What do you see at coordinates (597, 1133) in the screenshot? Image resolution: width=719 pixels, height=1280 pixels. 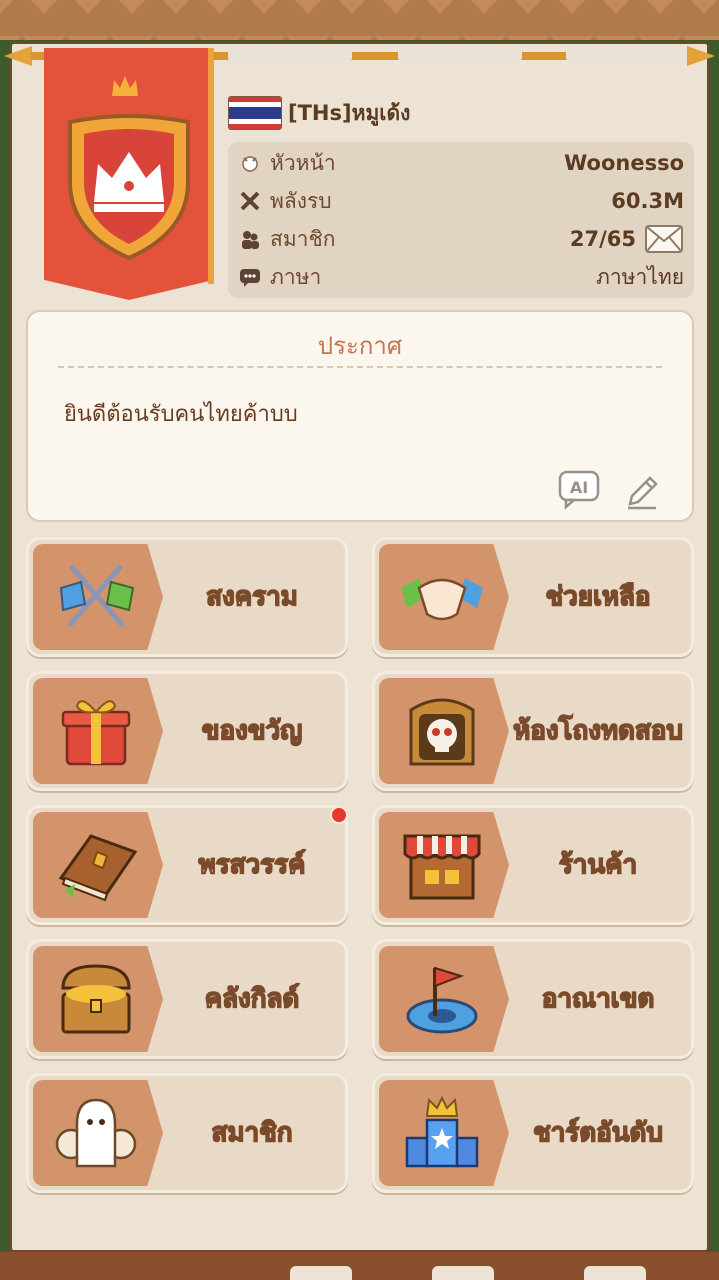 I see `ranking-label: ชาร์ตอันดับ` at bounding box center [597, 1133].